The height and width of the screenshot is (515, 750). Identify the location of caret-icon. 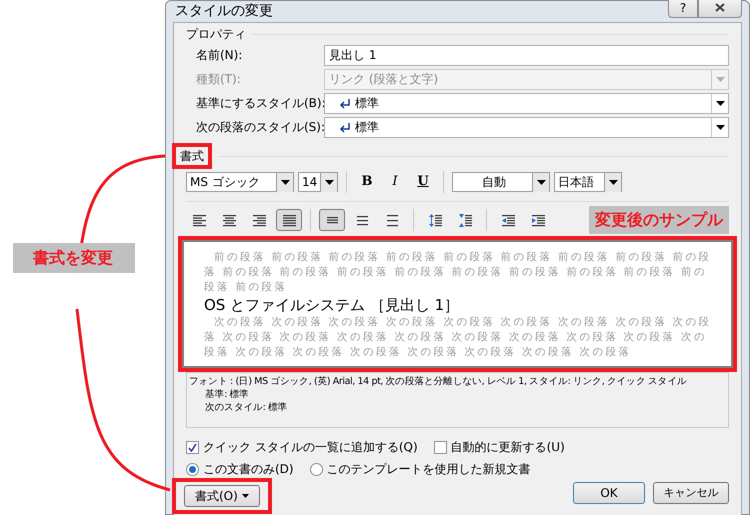
(245, 496).